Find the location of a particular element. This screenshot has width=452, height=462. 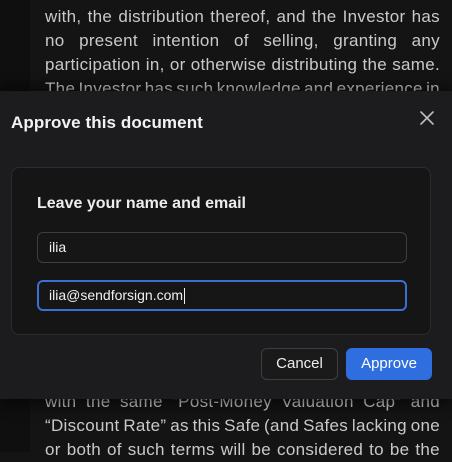

document-word: considered is located at coordinates (320, 449).